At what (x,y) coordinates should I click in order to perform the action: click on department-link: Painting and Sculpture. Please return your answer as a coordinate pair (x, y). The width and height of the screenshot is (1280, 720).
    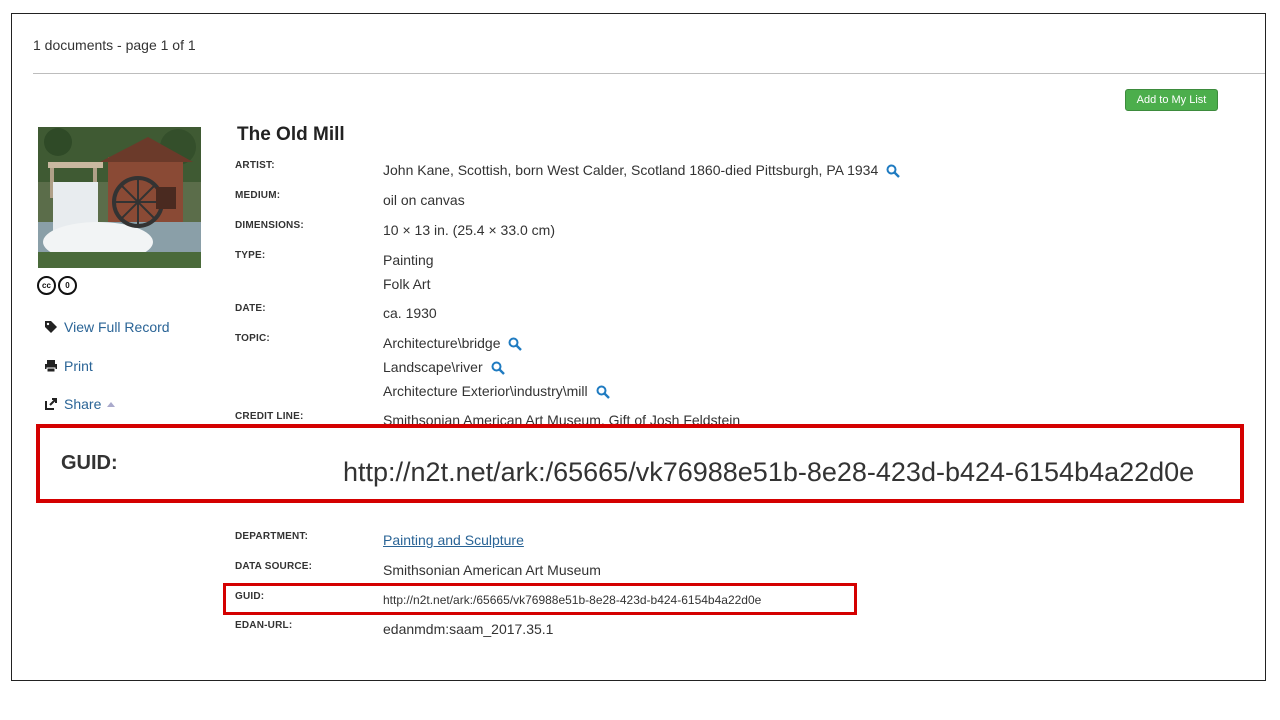
    Looking at the image, I should click on (453, 540).